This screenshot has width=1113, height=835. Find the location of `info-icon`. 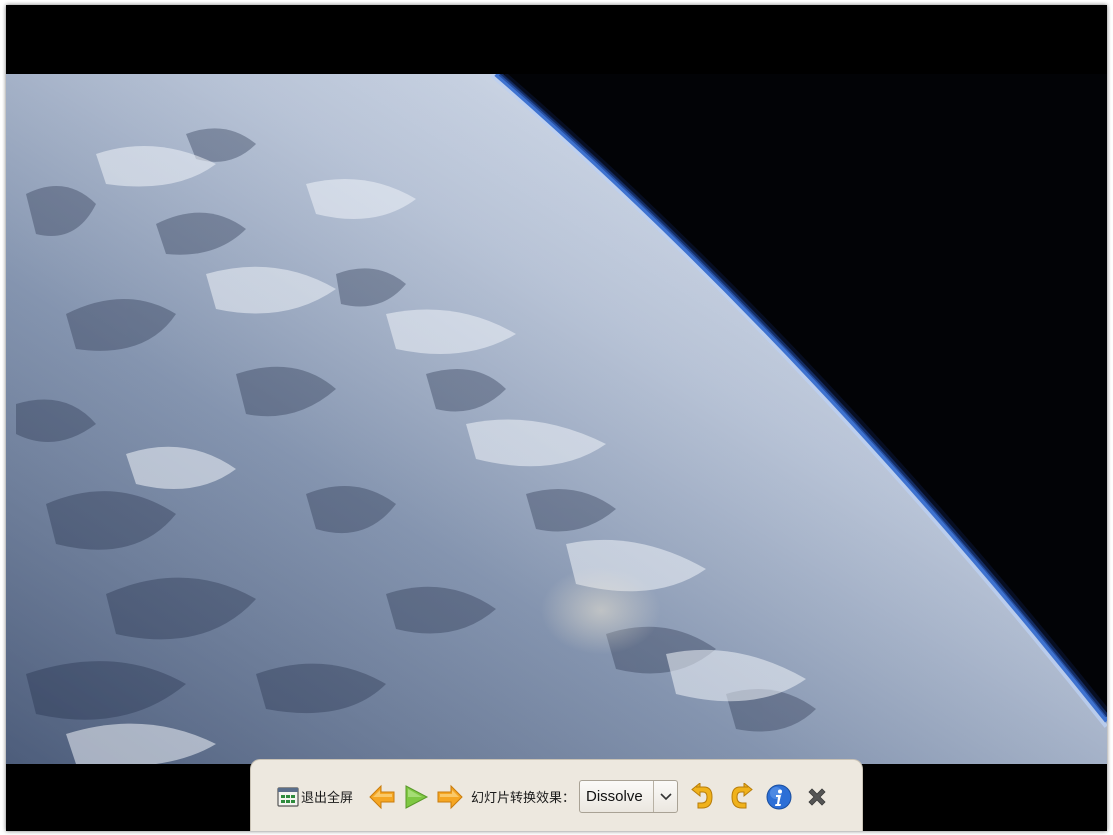

info-icon is located at coordinates (779, 797).